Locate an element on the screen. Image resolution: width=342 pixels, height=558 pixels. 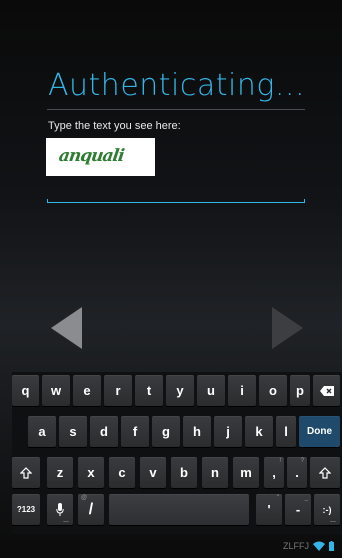
key-apostrophe-label: ' is located at coordinates (269, 509).